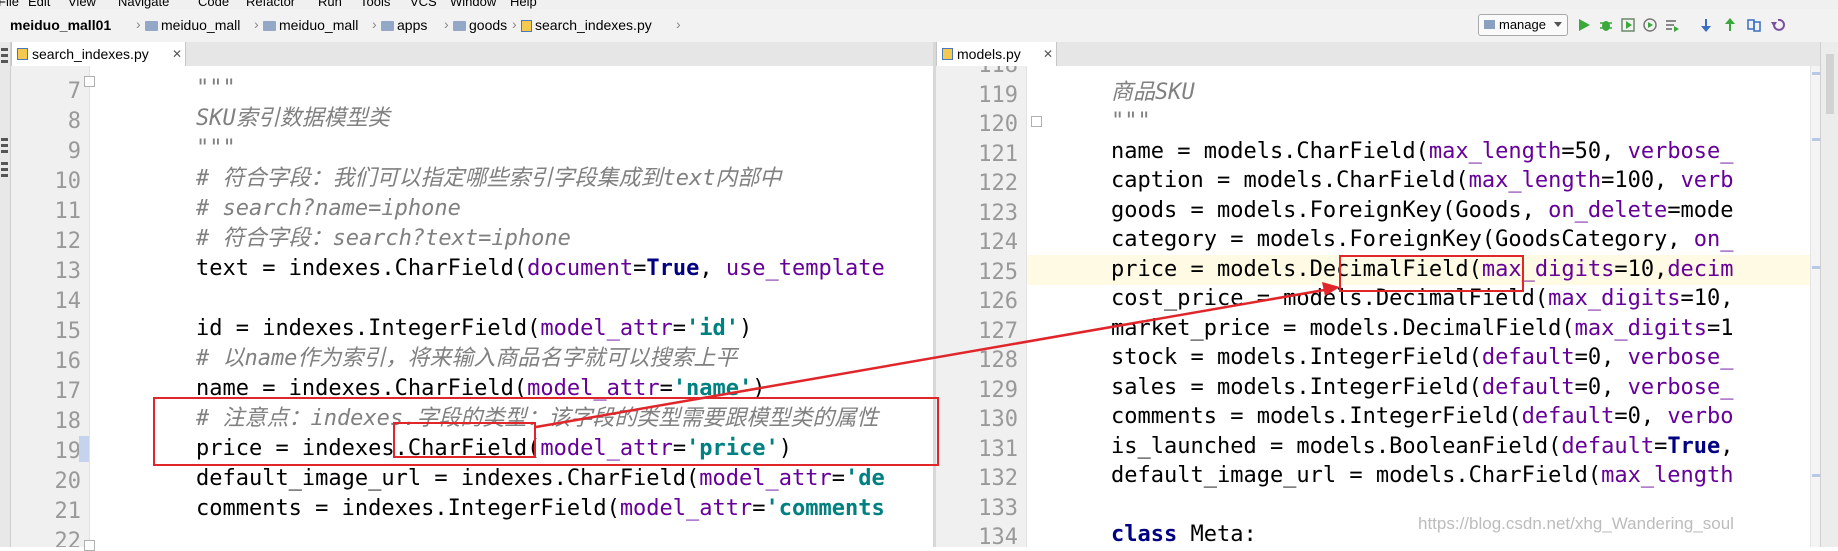 The height and width of the screenshot is (551, 1838). What do you see at coordinates (1576, 523) in the screenshot?
I see `watermark: https://blog.csdn.net/xhg_Wandering_soul` at bounding box center [1576, 523].